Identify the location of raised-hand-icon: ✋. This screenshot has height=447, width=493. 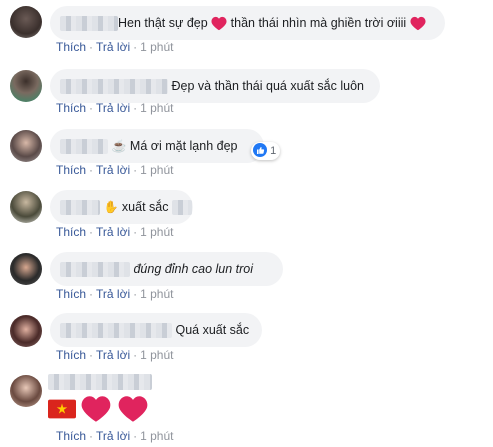
(111, 207).